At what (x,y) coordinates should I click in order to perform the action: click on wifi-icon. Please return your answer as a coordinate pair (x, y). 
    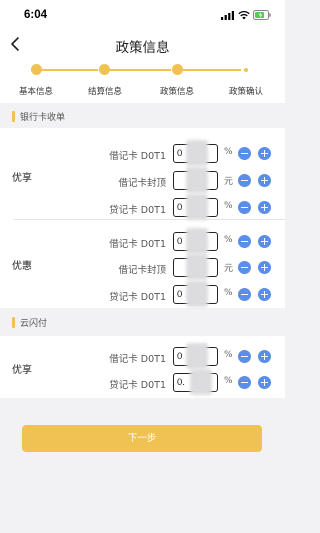
    Looking at the image, I should click on (244, 15).